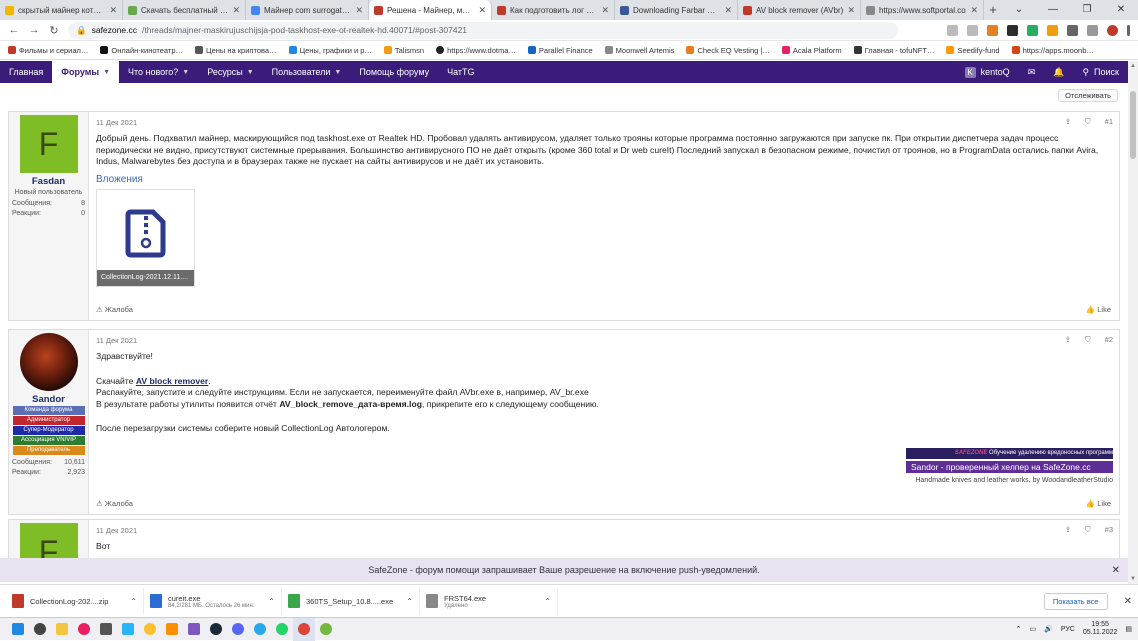 The height and width of the screenshot is (641, 1138). What do you see at coordinates (48, 540) in the screenshot?
I see `avatar: F` at bounding box center [48, 540].